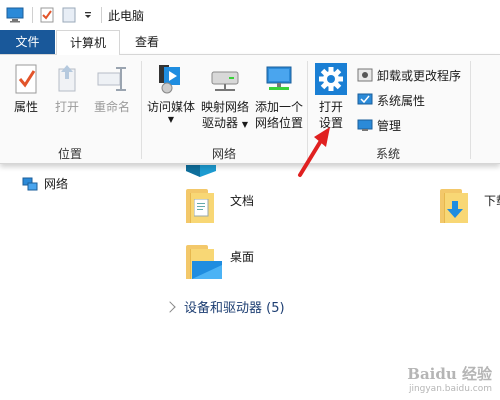 The width and height of the screenshot is (500, 400). I want to click on open-icon, so click(67, 79).